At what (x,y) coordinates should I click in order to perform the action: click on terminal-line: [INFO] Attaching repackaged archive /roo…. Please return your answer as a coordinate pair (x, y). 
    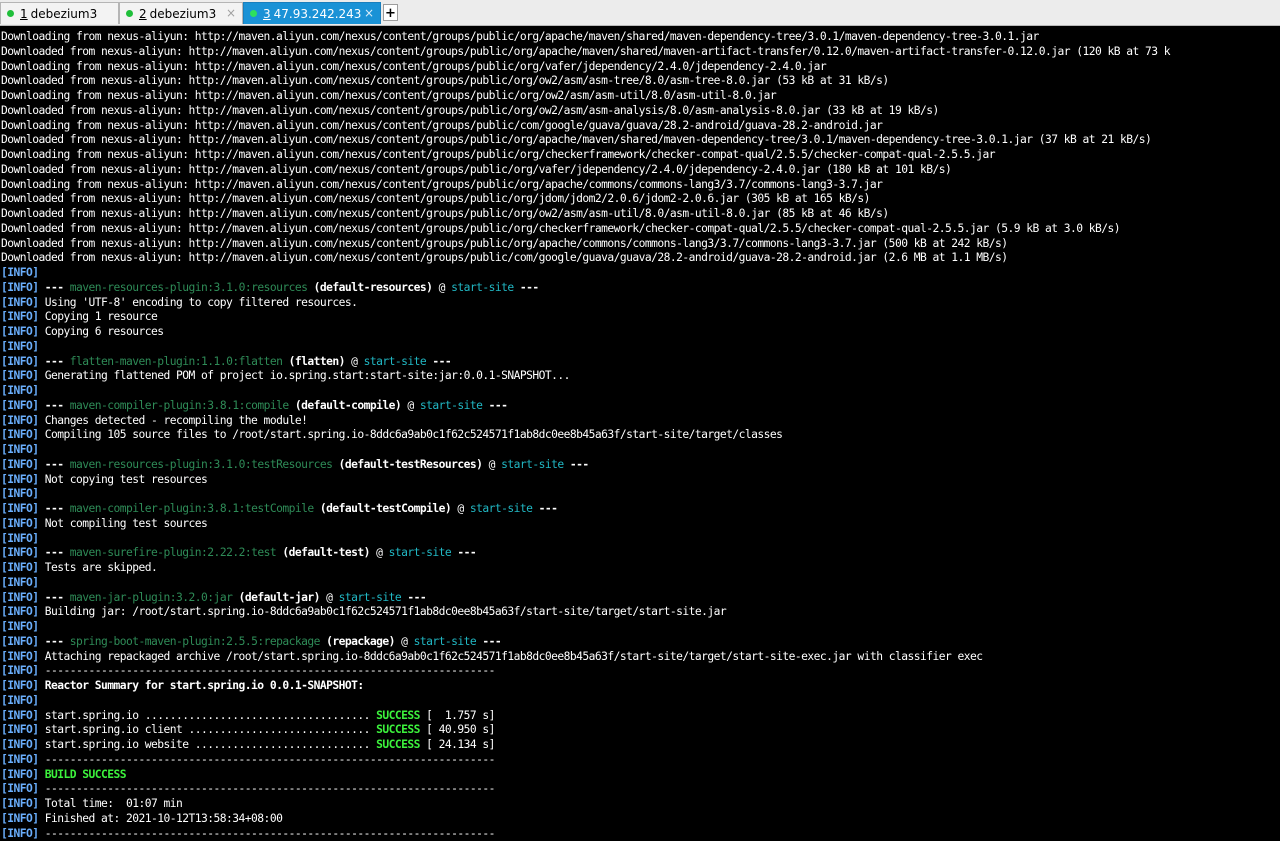
    Looking at the image, I should click on (640, 657).